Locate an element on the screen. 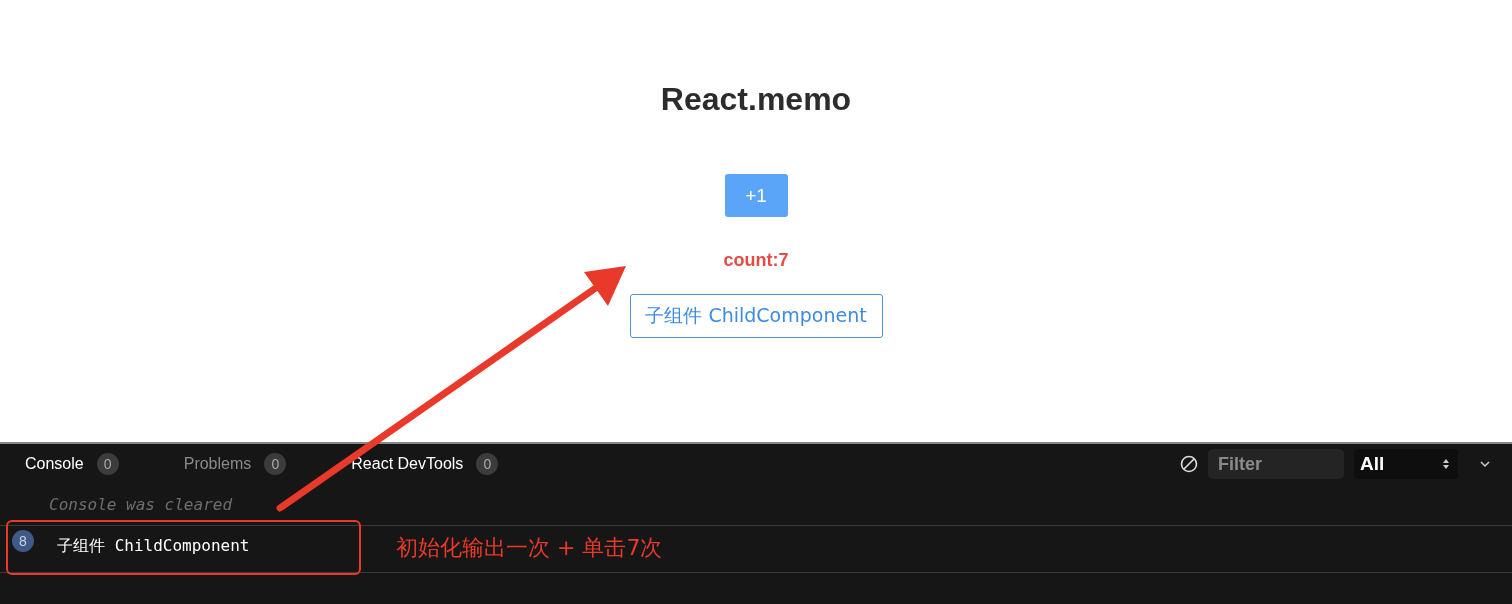 This screenshot has width=1512, height=604. page-title: React.memo is located at coordinates (756, 99).